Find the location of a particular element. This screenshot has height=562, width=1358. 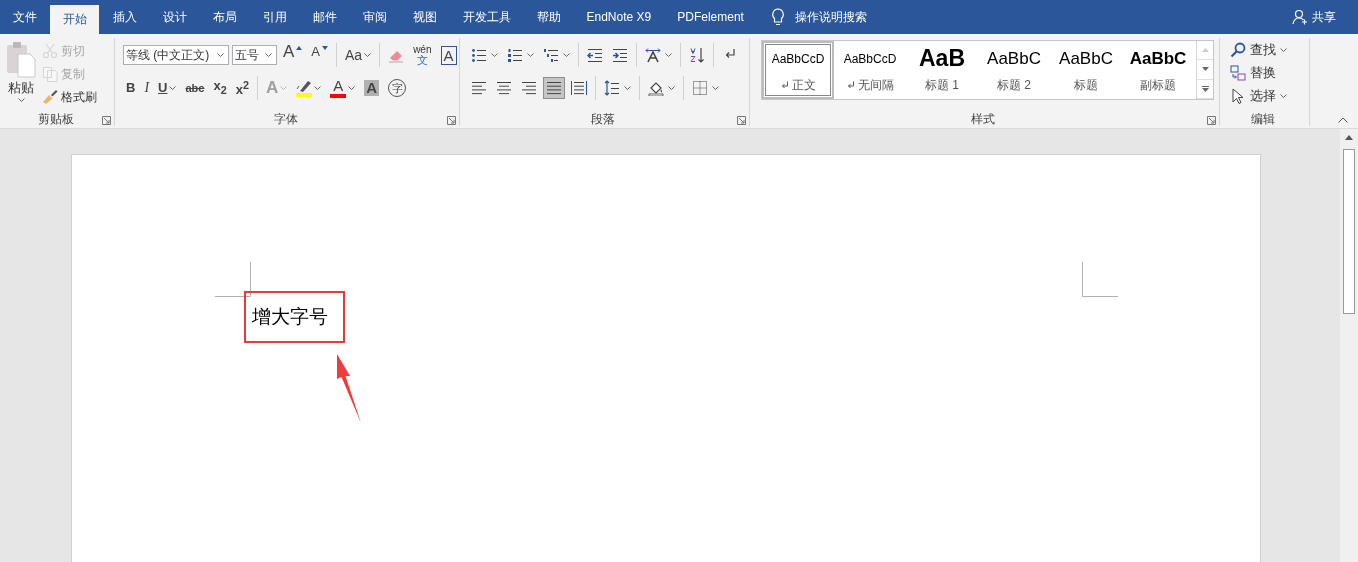

scrollbar-thumb is located at coordinates (1349, 231).